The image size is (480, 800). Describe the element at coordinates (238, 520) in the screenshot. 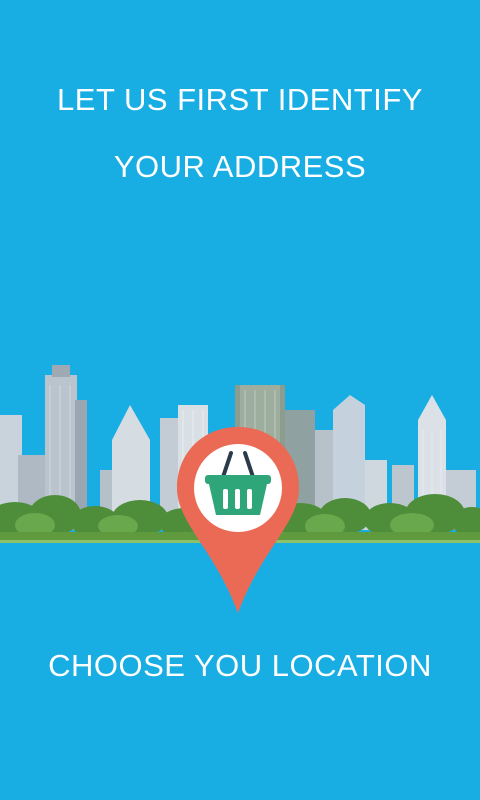

I see `location-pin-icon` at that location.